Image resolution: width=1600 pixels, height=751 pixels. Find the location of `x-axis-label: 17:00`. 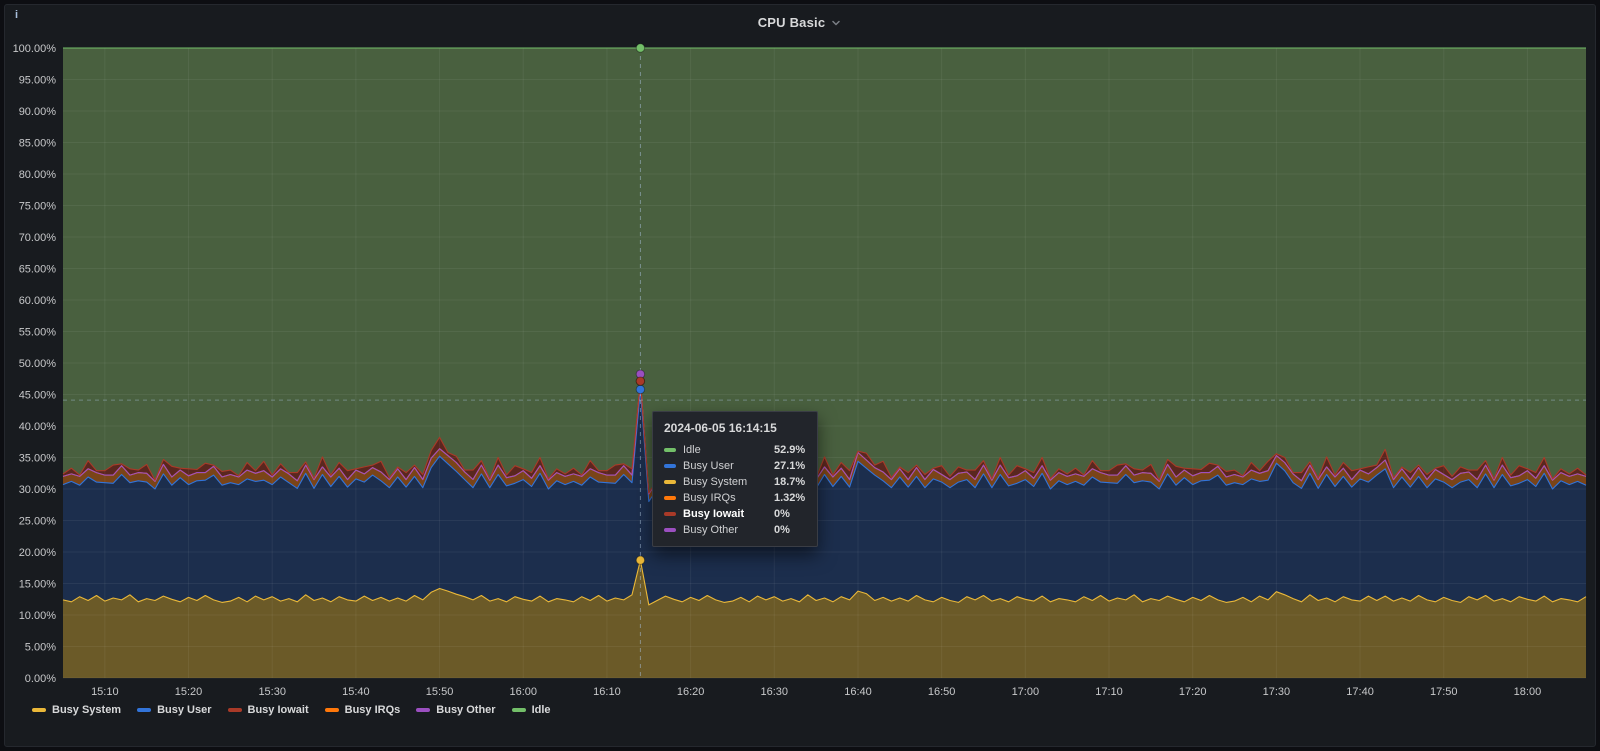

x-axis-label: 17:00 is located at coordinates (1026, 692).